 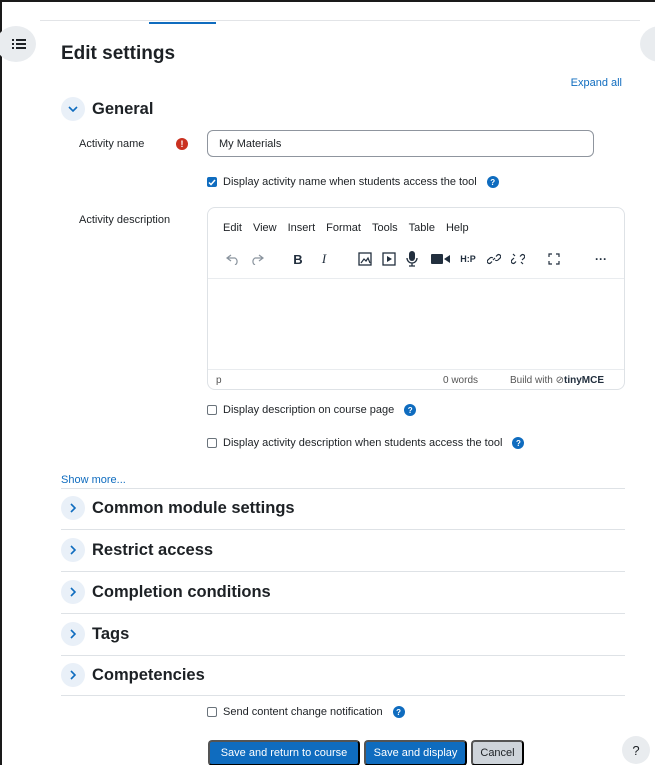 I want to click on more-icon: ···, so click(x=601, y=259).